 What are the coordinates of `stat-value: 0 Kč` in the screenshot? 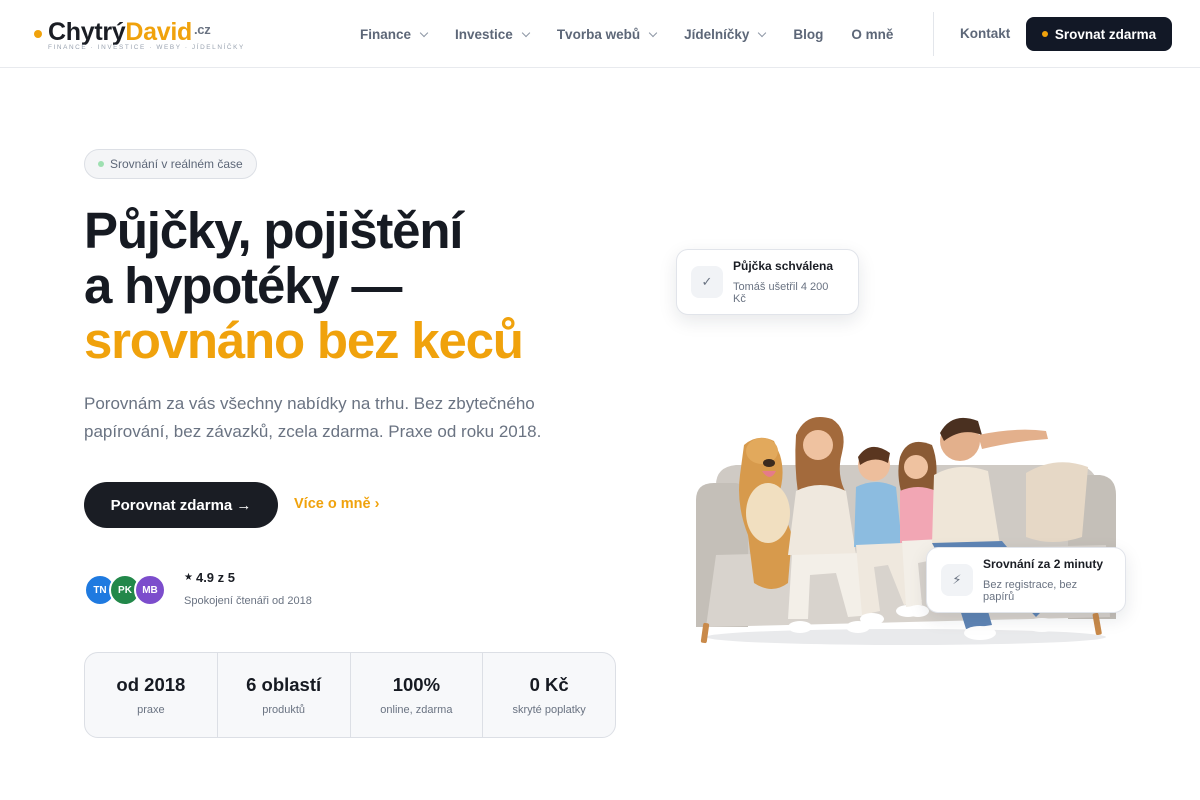 It's located at (549, 684).